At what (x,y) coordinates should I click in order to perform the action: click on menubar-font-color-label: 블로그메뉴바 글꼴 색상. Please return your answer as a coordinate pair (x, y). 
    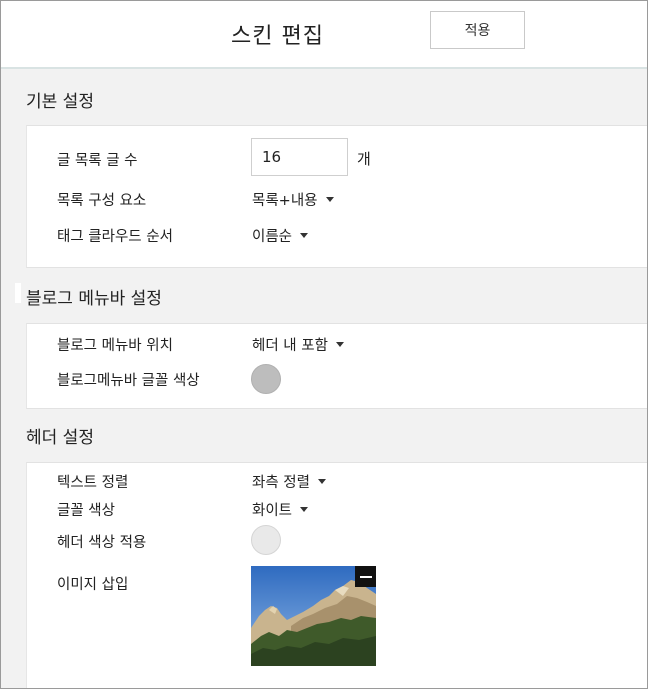
    Looking at the image, I should click on (128, 381).